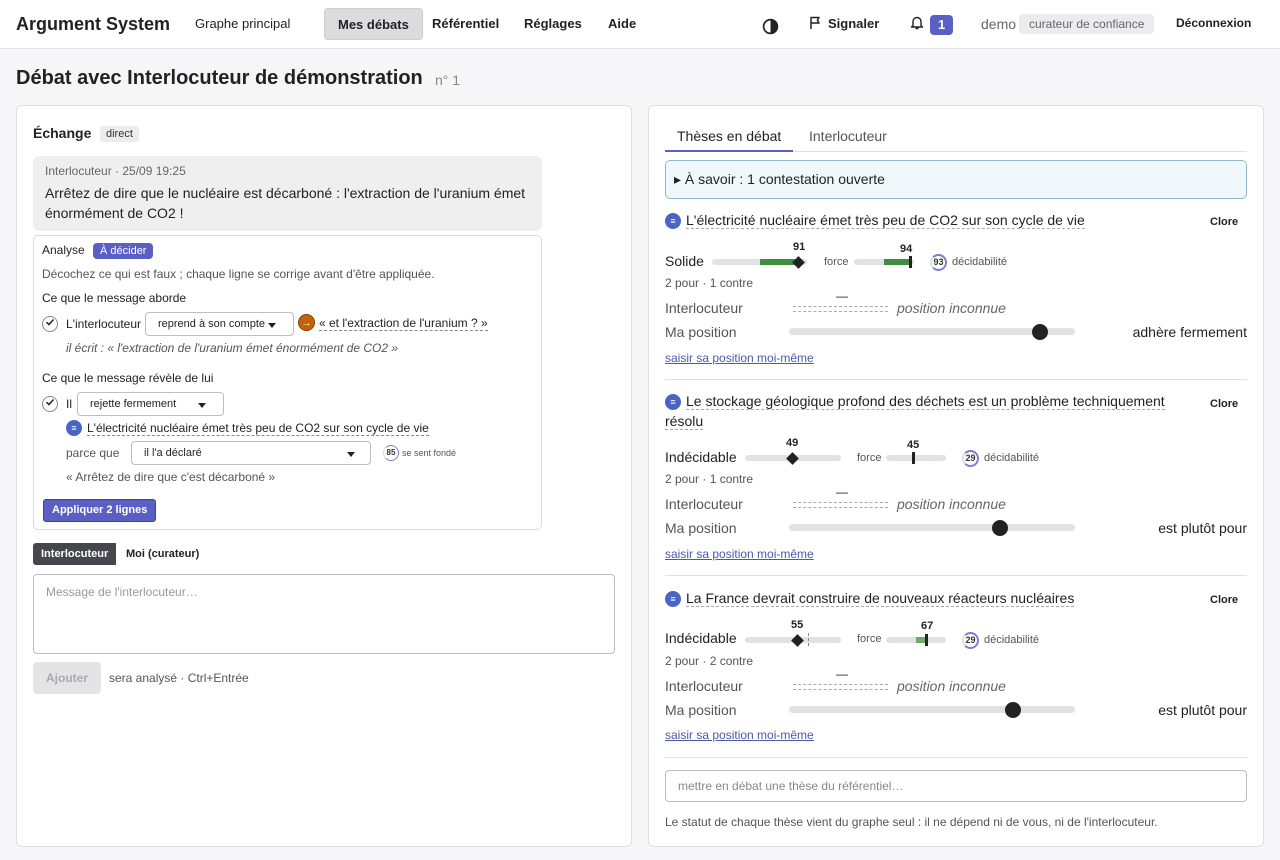 This screenshot has width=1280, height=860. Describe the element at coordinates (128, 378) in the screenshot. I see `section-reveals-heading: Ce que le message révèle de lui` at that location.